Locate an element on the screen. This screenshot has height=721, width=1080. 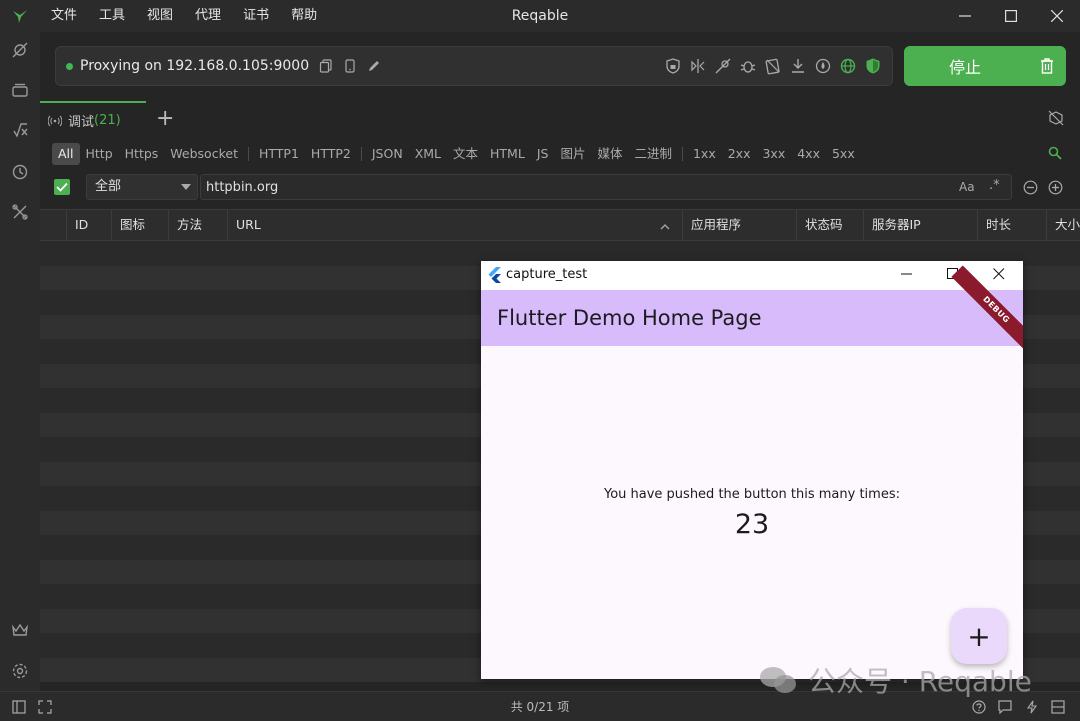
check-icon is located at coordinates (62, 187).